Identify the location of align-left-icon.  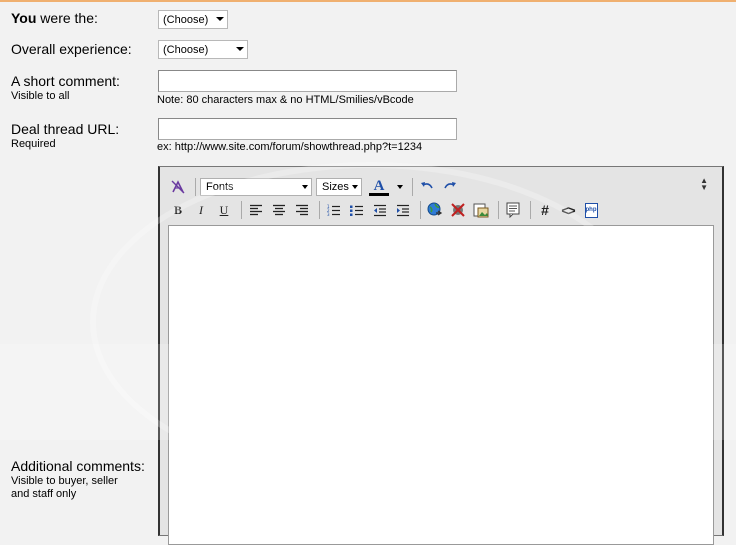
(256, 210).